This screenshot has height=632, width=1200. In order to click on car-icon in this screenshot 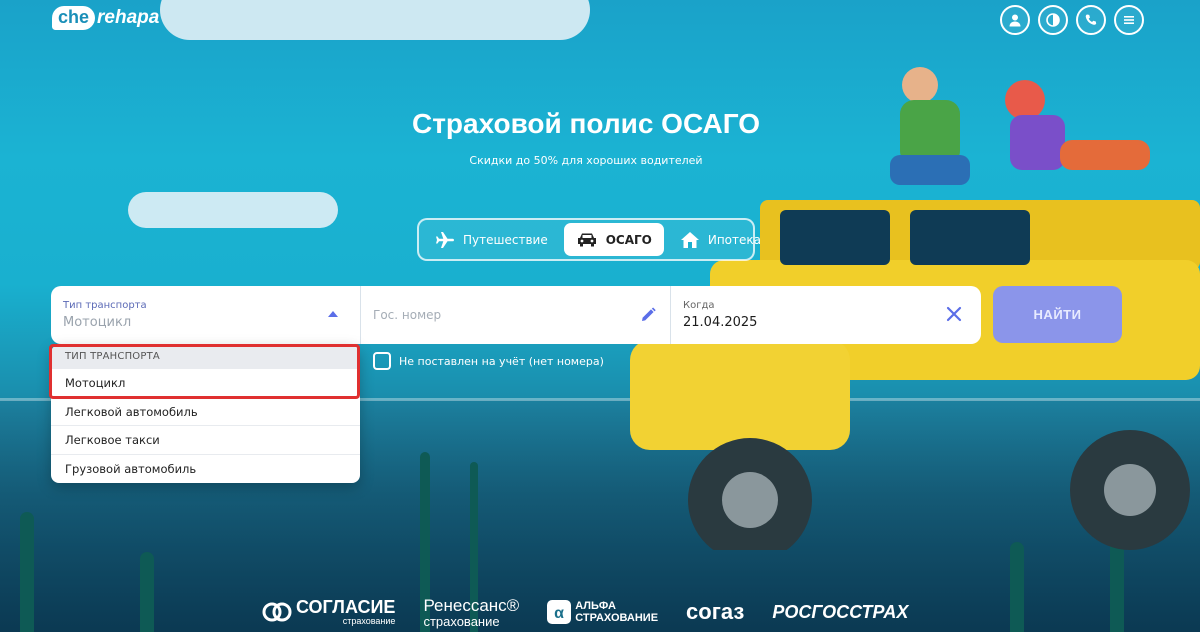, I will do `click(586, 239)`.